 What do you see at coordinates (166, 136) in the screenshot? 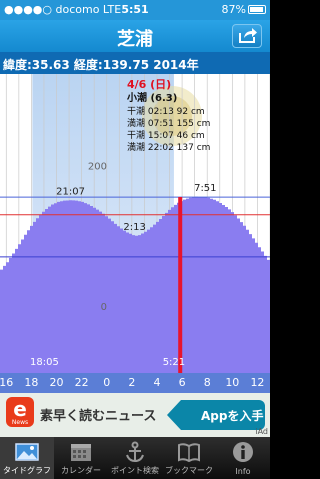
I see `info-entry: 干潮 15:07 46 cm` at bounding box center [166, 136].